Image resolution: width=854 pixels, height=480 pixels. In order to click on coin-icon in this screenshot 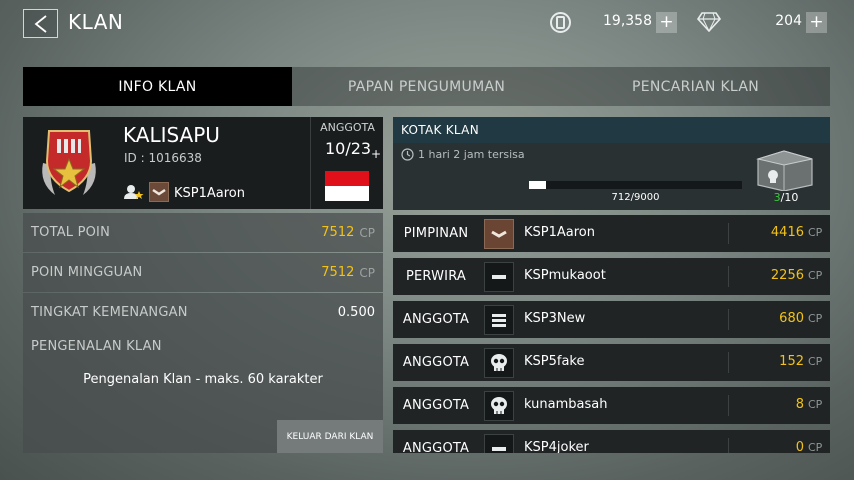, I will do `click(560, 22)`.